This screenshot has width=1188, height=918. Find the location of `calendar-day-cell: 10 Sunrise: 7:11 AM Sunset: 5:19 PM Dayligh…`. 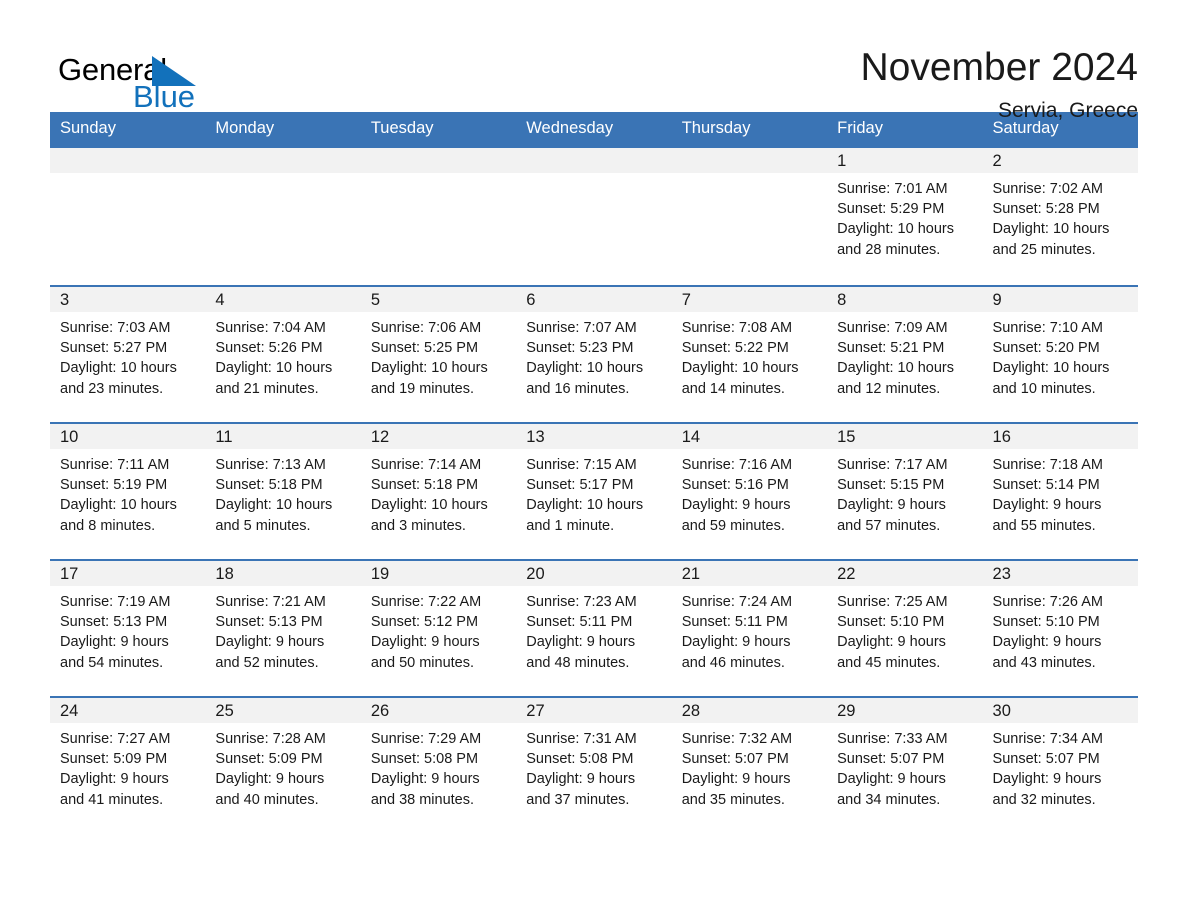

calendar-day-cell: 10 Sunrise: 7:11 AM Sunset: 5:19 PM Dayligh… is located at coordinates (128, 491).